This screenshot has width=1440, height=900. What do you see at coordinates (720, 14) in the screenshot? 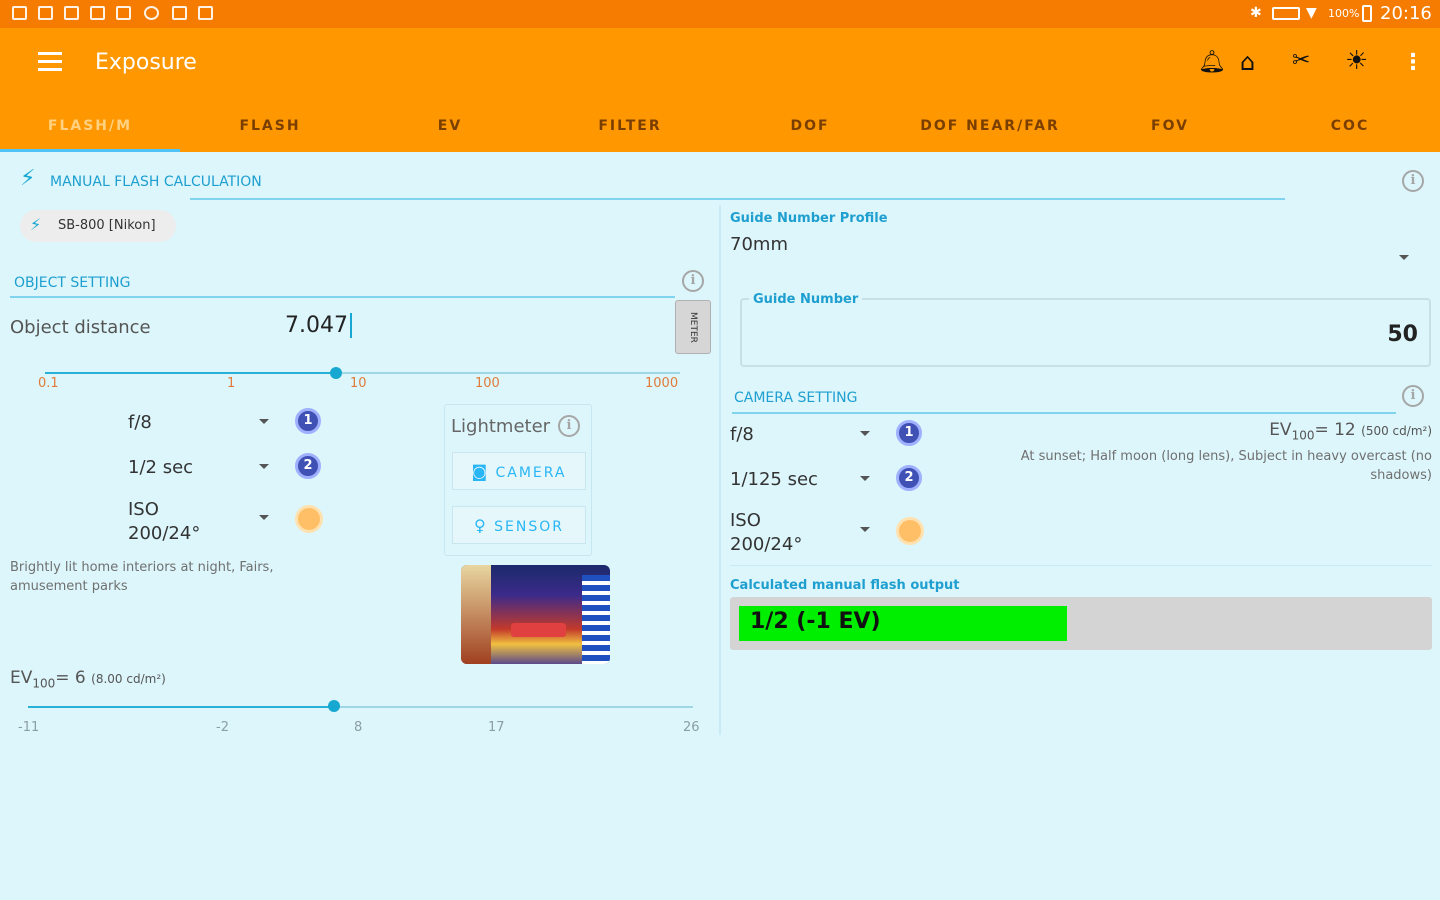
I see `status-bar: ✱ ▼ 100% 20:16` at bounding box center [720, 14].